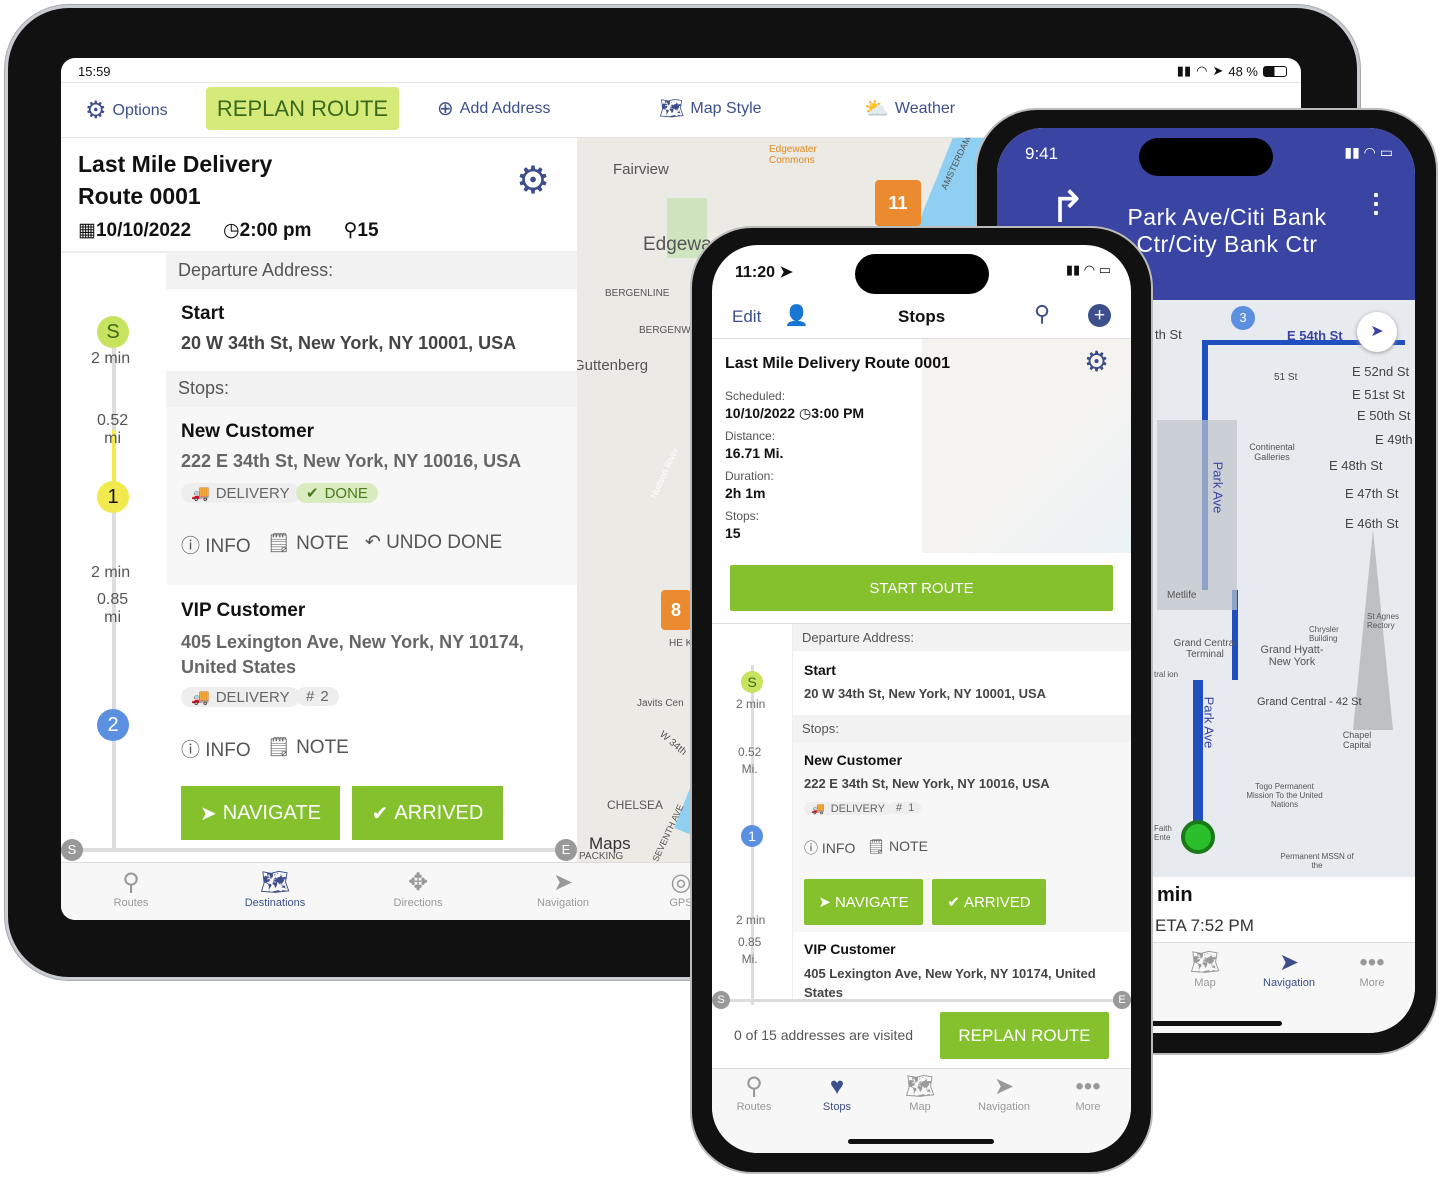  I want to click on options-button: ⚙ Options, so click(126, 110).